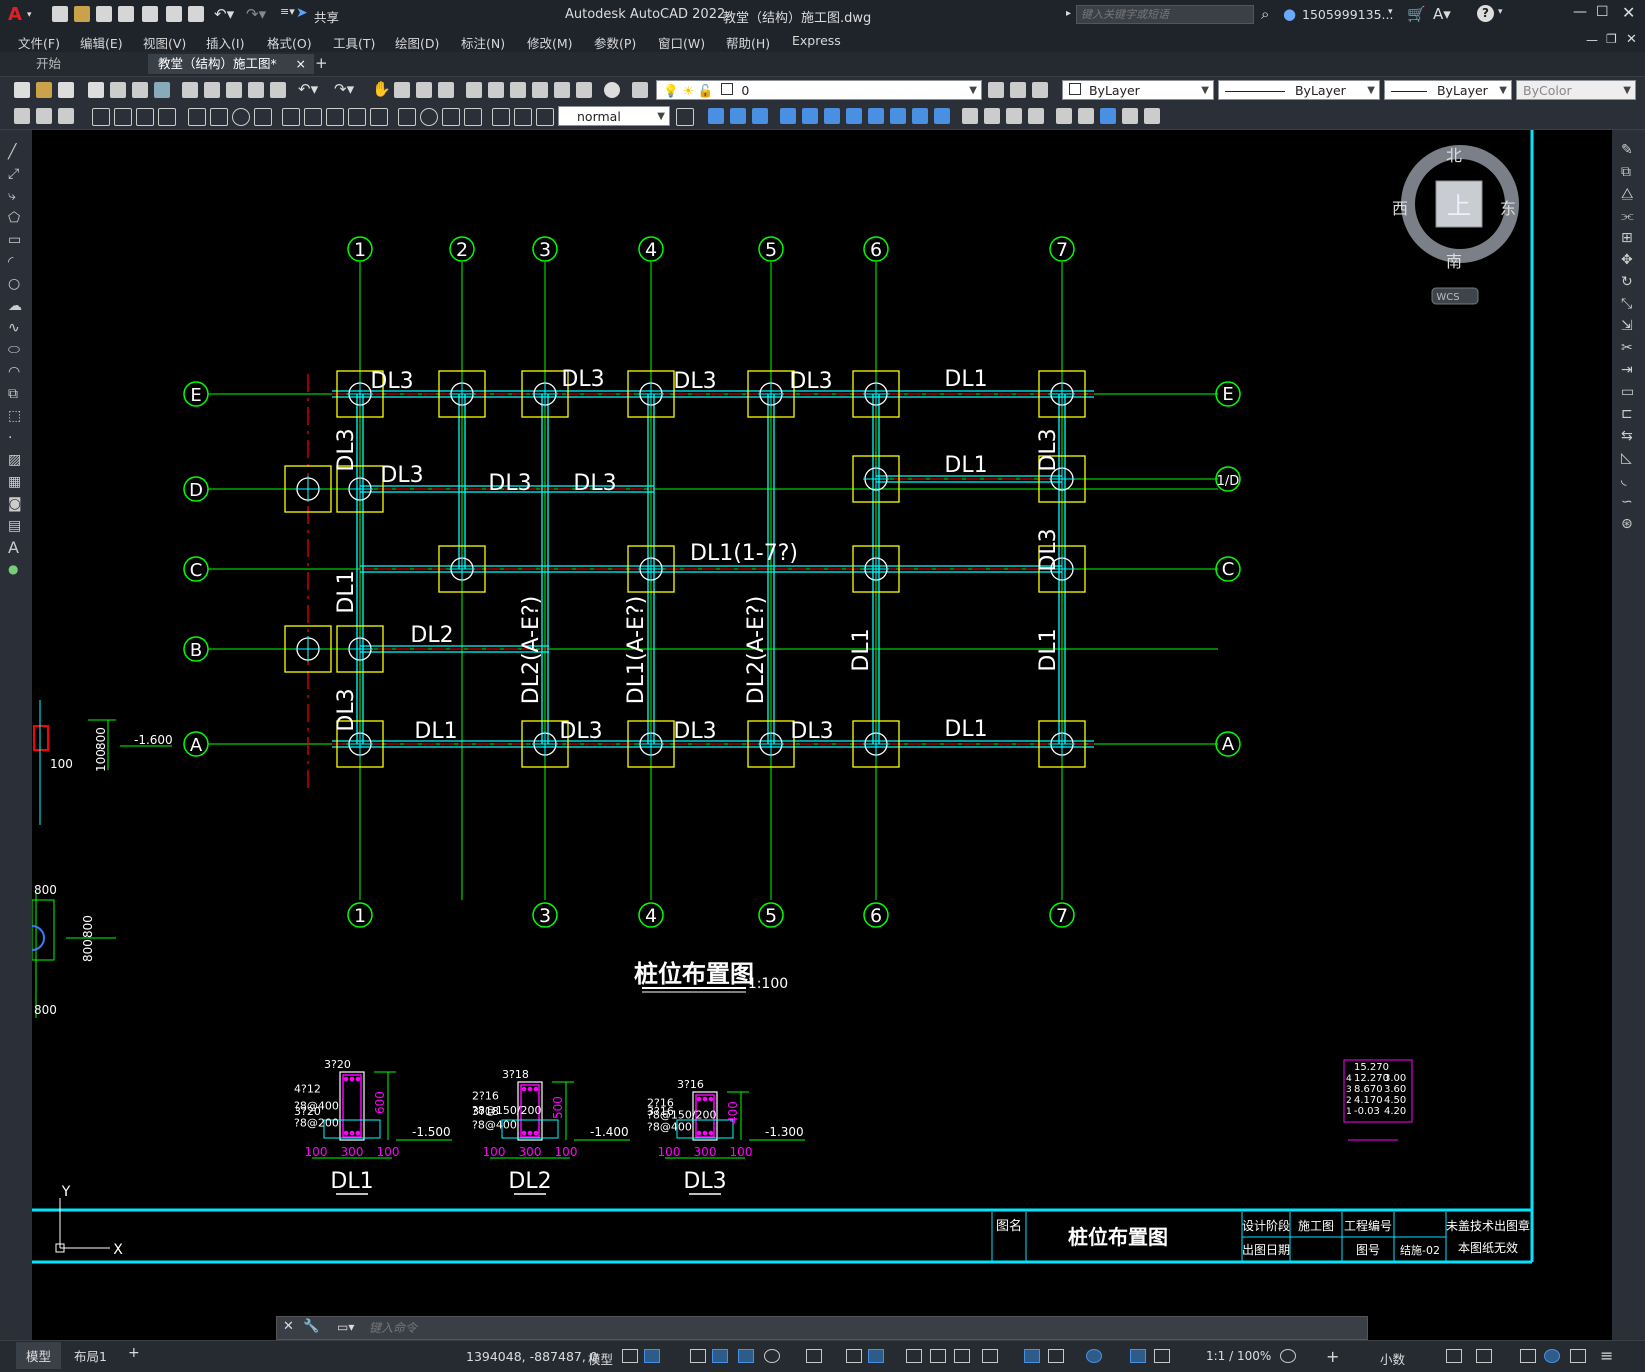 The height and width of the screenshot is (1372, 1645). Describe the element at coordinates (1165, 14) in the screenshot. I see `help-search-input` at that location.